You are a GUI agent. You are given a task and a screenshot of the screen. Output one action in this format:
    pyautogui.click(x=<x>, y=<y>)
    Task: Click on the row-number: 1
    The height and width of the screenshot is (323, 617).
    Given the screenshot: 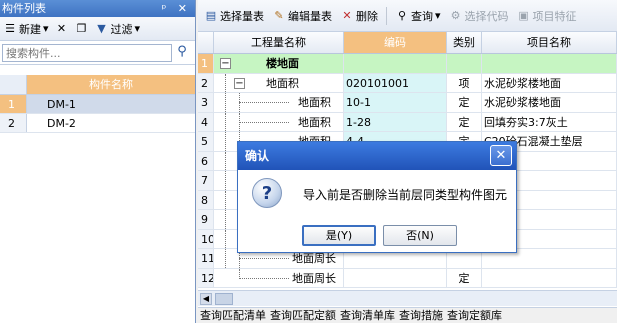 What is the action you would take?
    pyautogui.click(x=206, y=63)
    